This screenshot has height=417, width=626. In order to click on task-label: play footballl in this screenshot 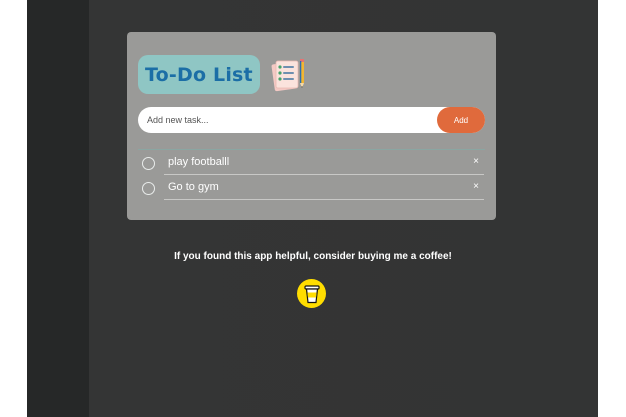, I will do `click(198, 162)`.